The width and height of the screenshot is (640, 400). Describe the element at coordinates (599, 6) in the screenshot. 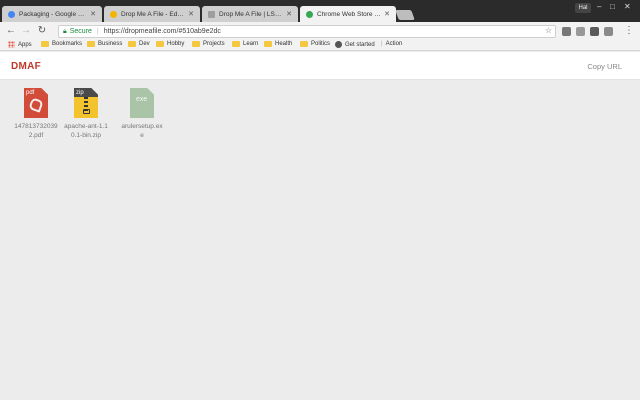

I see `minimize-icon: –` at that location.